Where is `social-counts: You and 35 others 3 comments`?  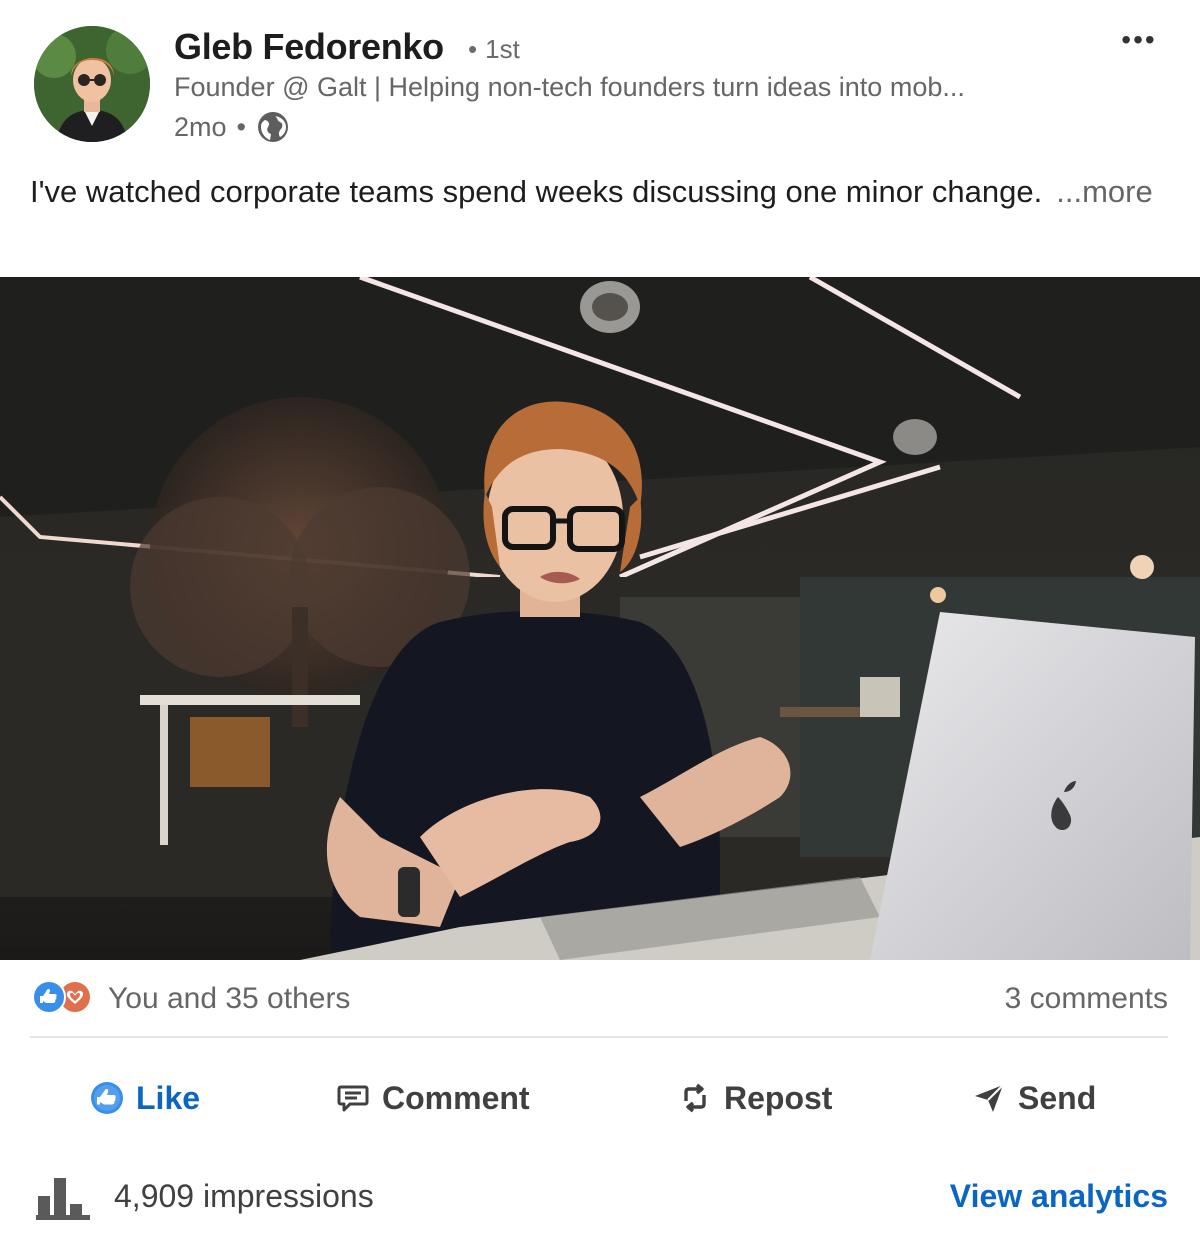
social-counts: You and 35 others 3 comments is located at coordinates (599, 1000).